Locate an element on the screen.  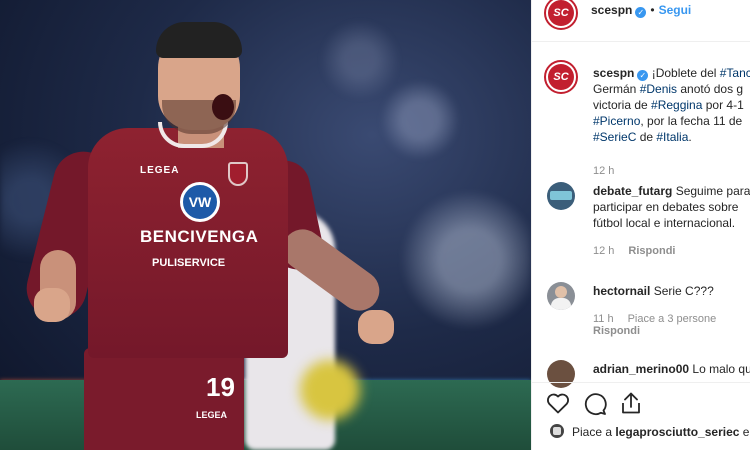
header-author: scespn ✓ • Segui is located at coordinates (641, 10).